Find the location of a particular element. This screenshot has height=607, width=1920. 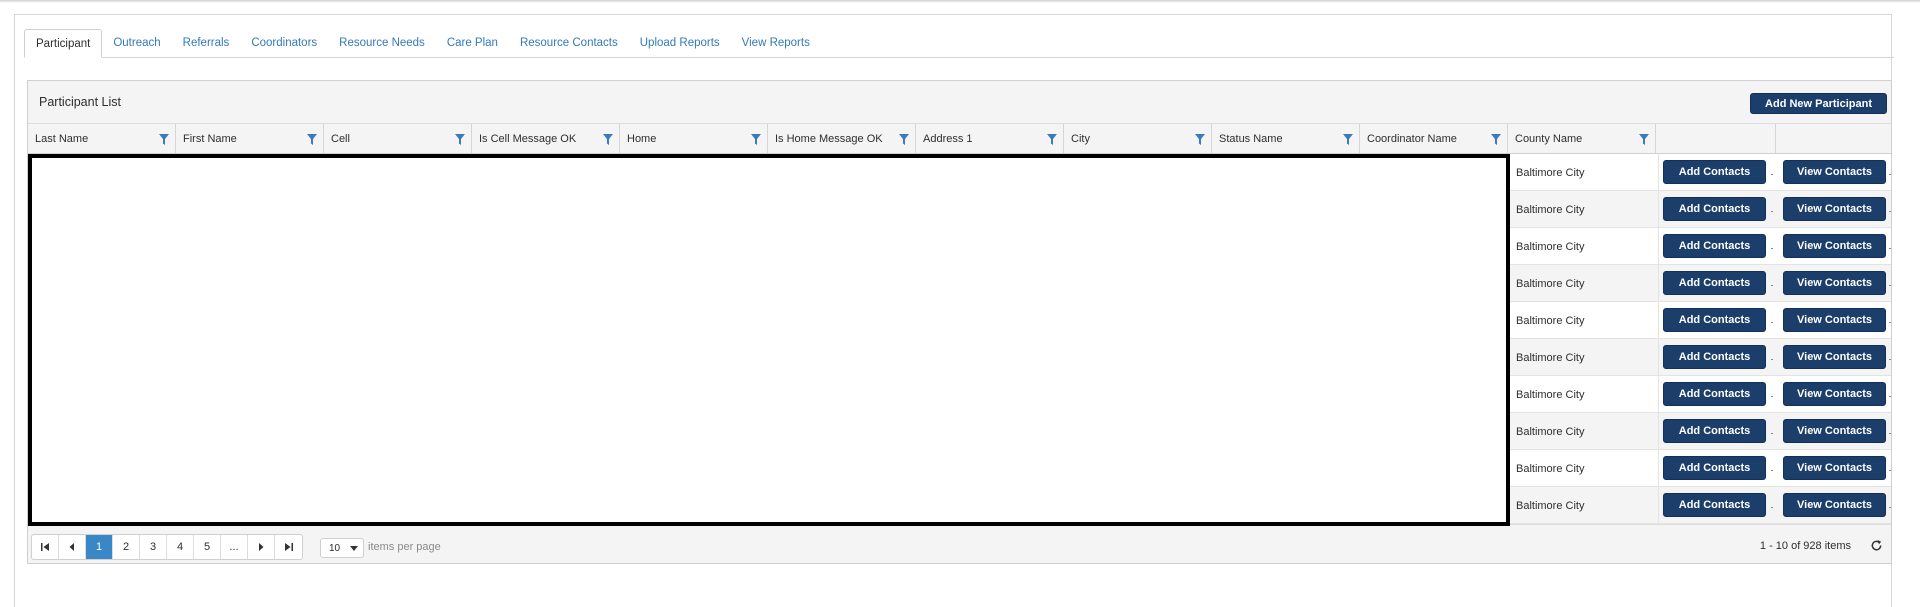

column-header-label: Home is located at coordinates (642, 139).